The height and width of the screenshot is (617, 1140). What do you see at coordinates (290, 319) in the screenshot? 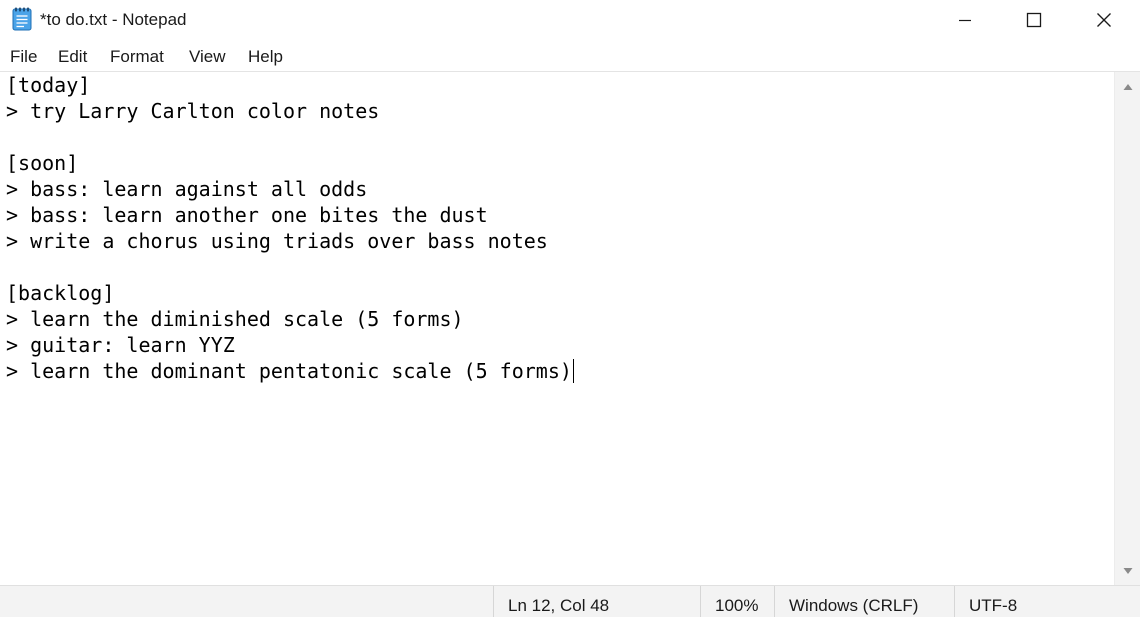
I see `editor-line: > learn the diminished scale (5 forms)` at bounding box center [290, 319].